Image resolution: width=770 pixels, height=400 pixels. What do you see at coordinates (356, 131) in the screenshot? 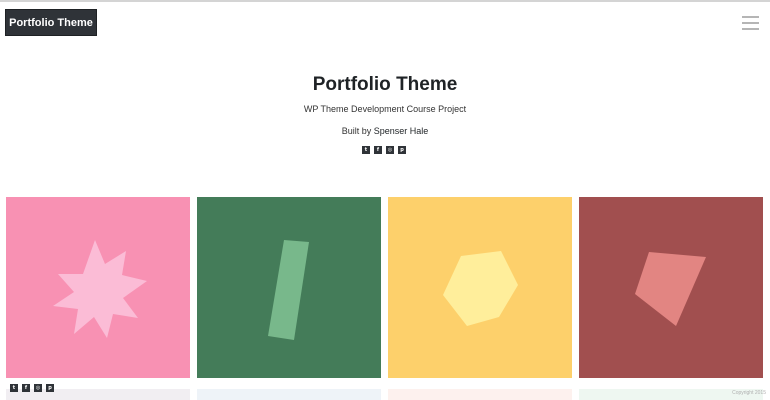
I see `built-by-prefix: Built by` at bounding box center [356, 131].